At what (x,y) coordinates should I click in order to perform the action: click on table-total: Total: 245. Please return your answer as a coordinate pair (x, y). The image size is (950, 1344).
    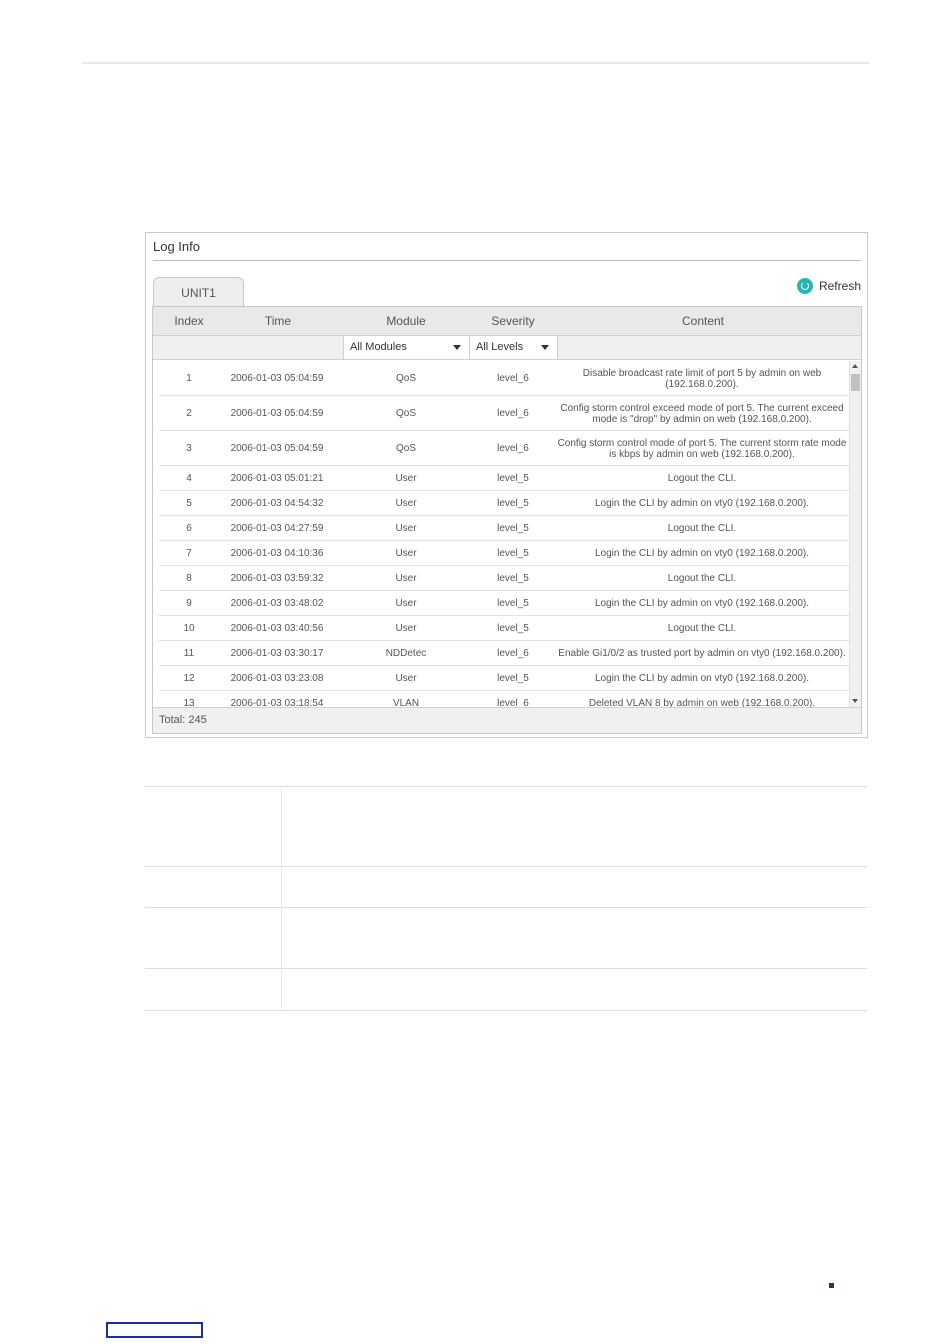
    Looking at the image, I should click on (507, 720).